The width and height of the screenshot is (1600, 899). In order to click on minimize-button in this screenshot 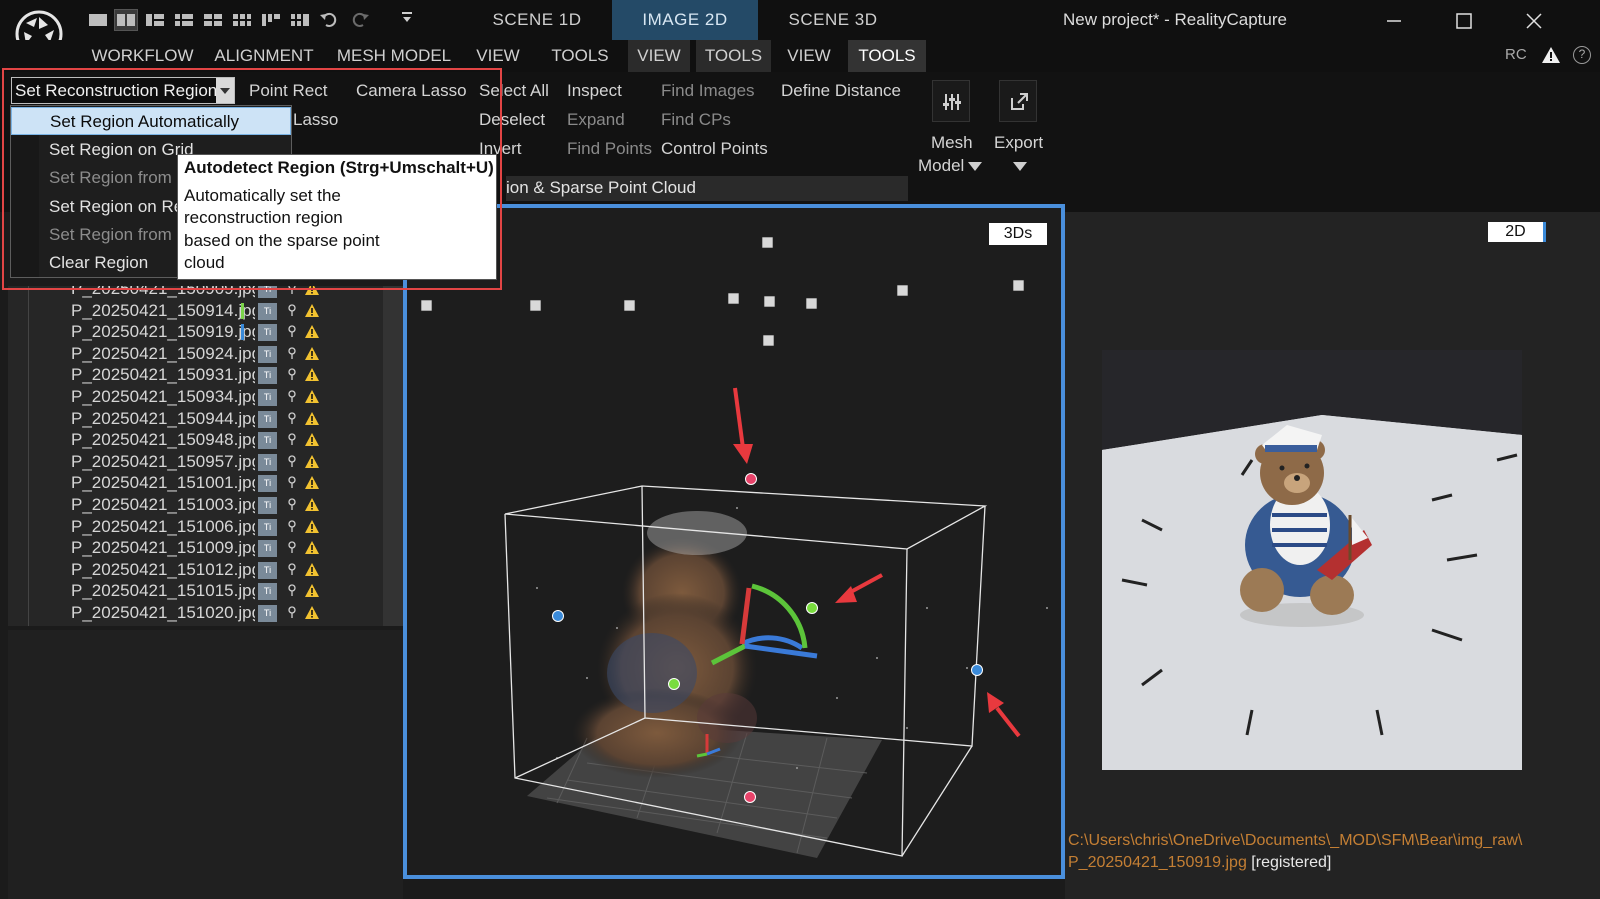, I will do `click(1393, 20)`.